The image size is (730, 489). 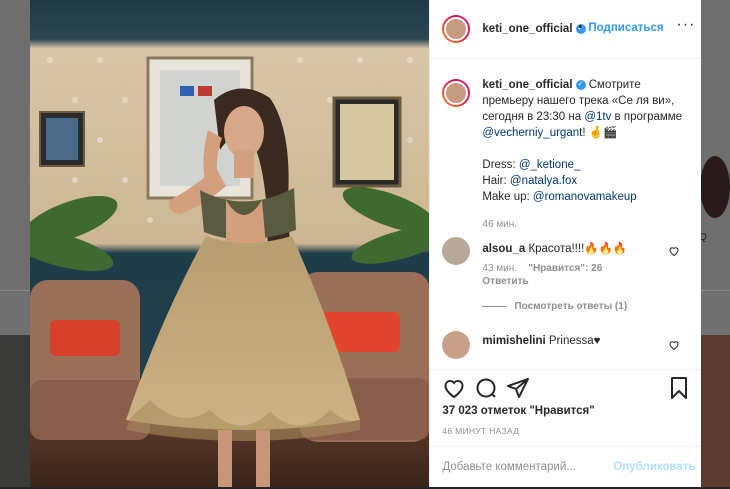 I want to click on mention-urgant: @vecherniy_urgant, so click(x=532, y=133).